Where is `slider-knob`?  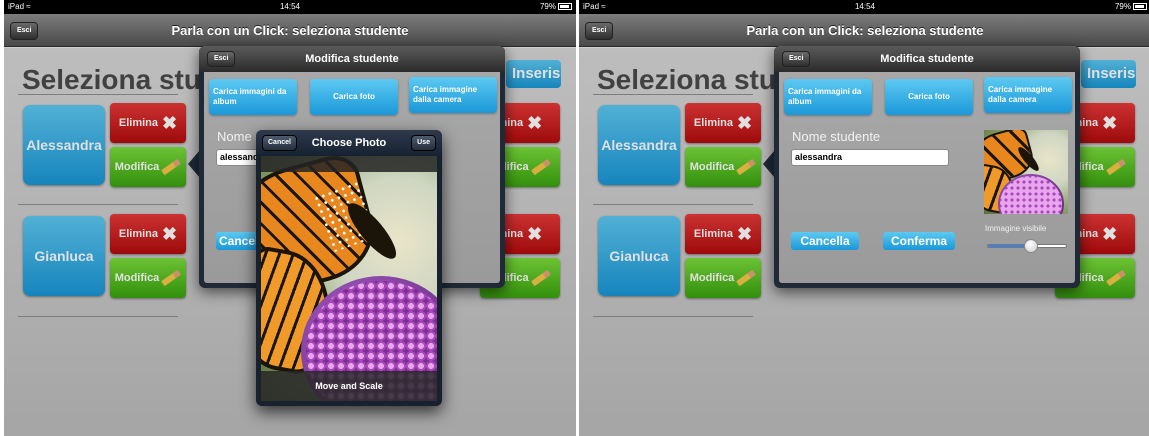 slider-knob is located at coordinates (1030, 246).